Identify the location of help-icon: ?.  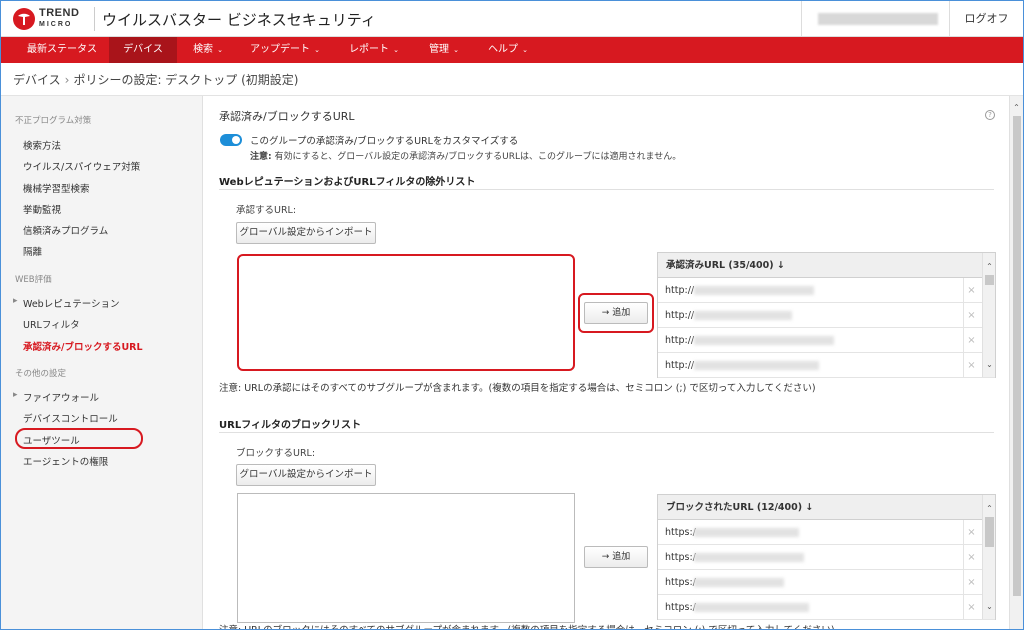
(990, 115).